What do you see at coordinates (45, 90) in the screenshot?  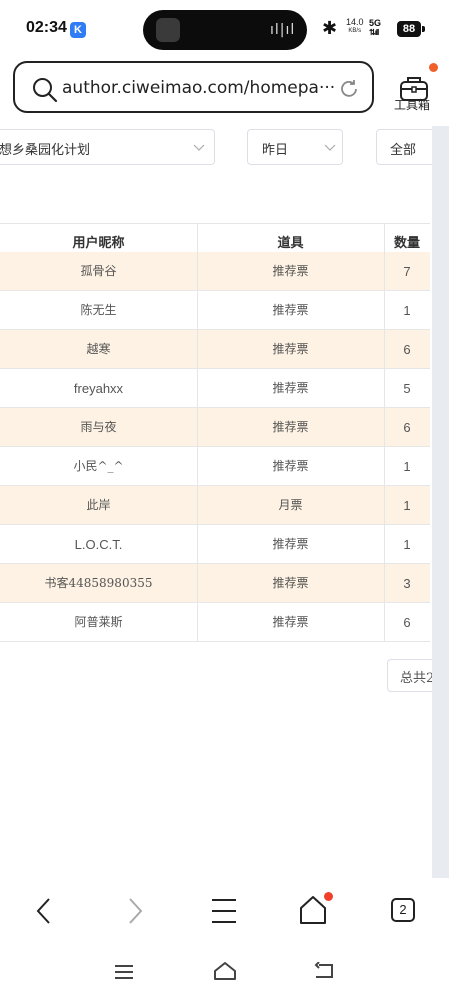 I see `search-icon` at bounding box center [45, 90].